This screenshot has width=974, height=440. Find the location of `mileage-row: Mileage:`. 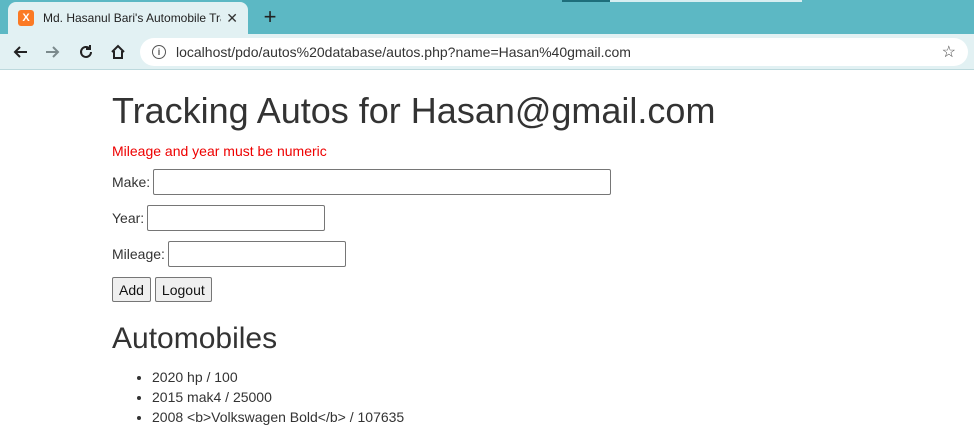

mileage-row: Mileage: is located at coordinates (537, 254).